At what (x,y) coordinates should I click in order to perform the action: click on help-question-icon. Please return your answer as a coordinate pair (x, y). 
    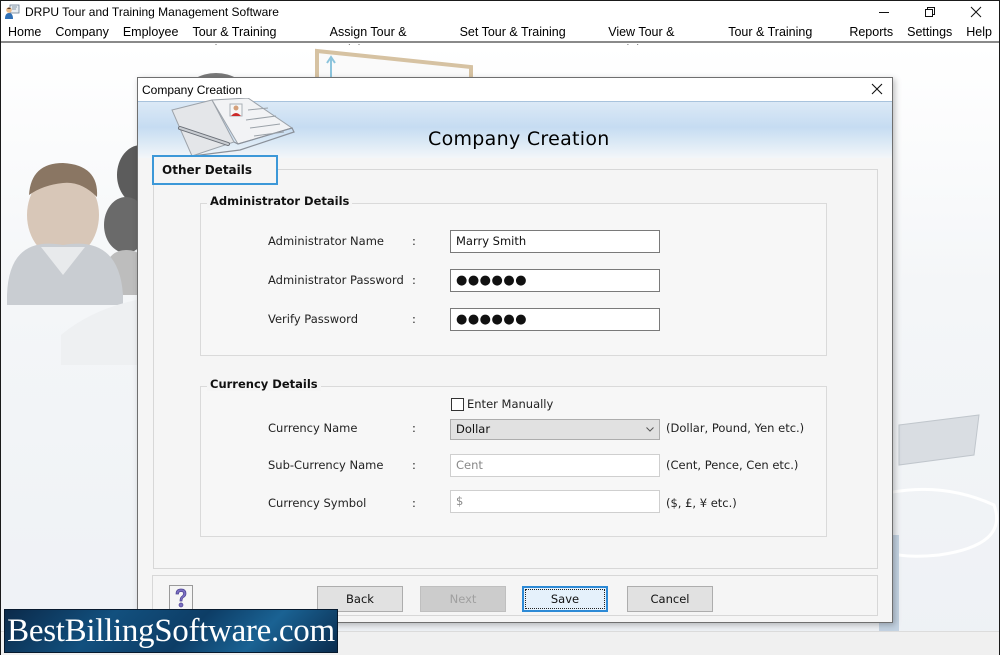
    Looking at the image, I should click on (181, 598).